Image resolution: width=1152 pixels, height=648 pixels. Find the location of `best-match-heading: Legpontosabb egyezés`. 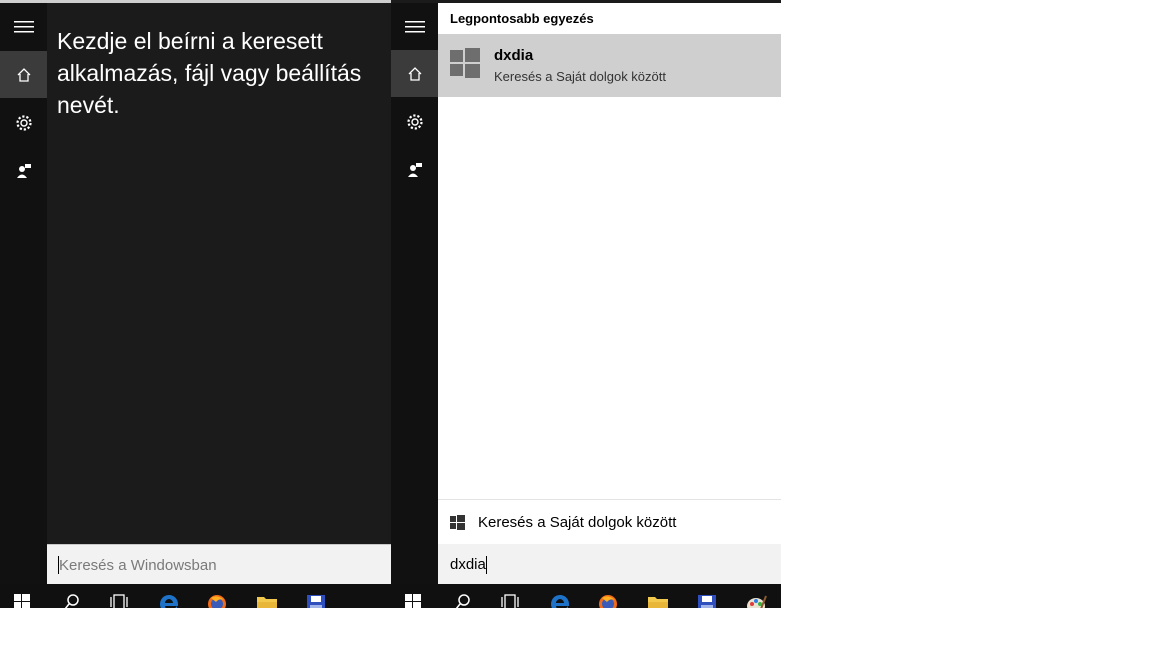

best-match-heading: Legpontosabb egyezés is located at coordinates (522, 18).